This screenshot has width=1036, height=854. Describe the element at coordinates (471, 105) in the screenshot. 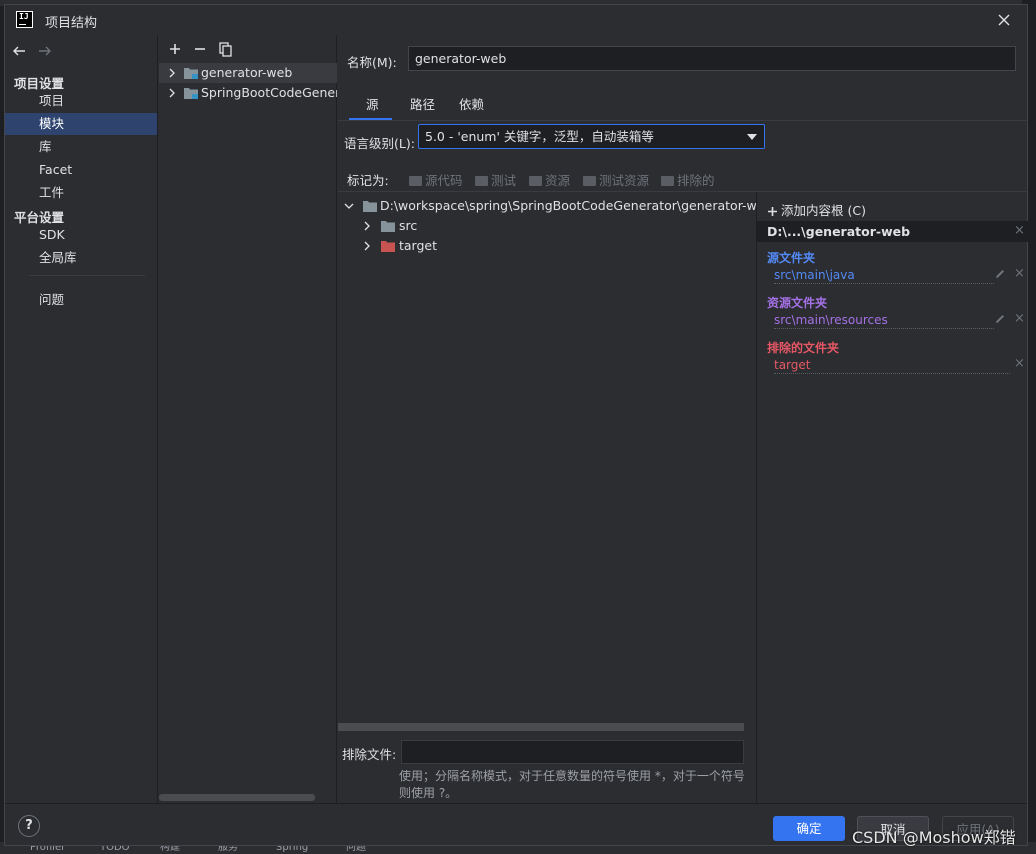

I see `tab-dependencies: 依赖` at that location.